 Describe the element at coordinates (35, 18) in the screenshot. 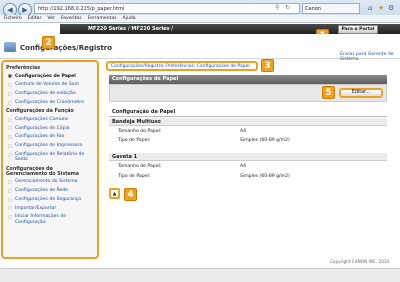

I see `menu-edit: Editar` at that location.